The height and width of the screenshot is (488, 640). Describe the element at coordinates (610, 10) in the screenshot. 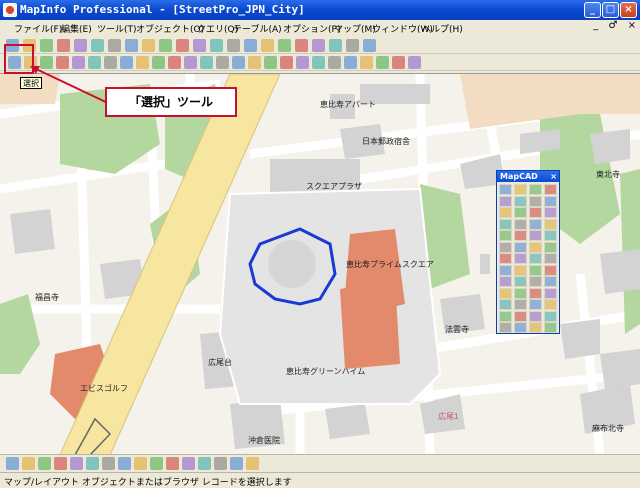

I see `maximize-button: □` at that location.